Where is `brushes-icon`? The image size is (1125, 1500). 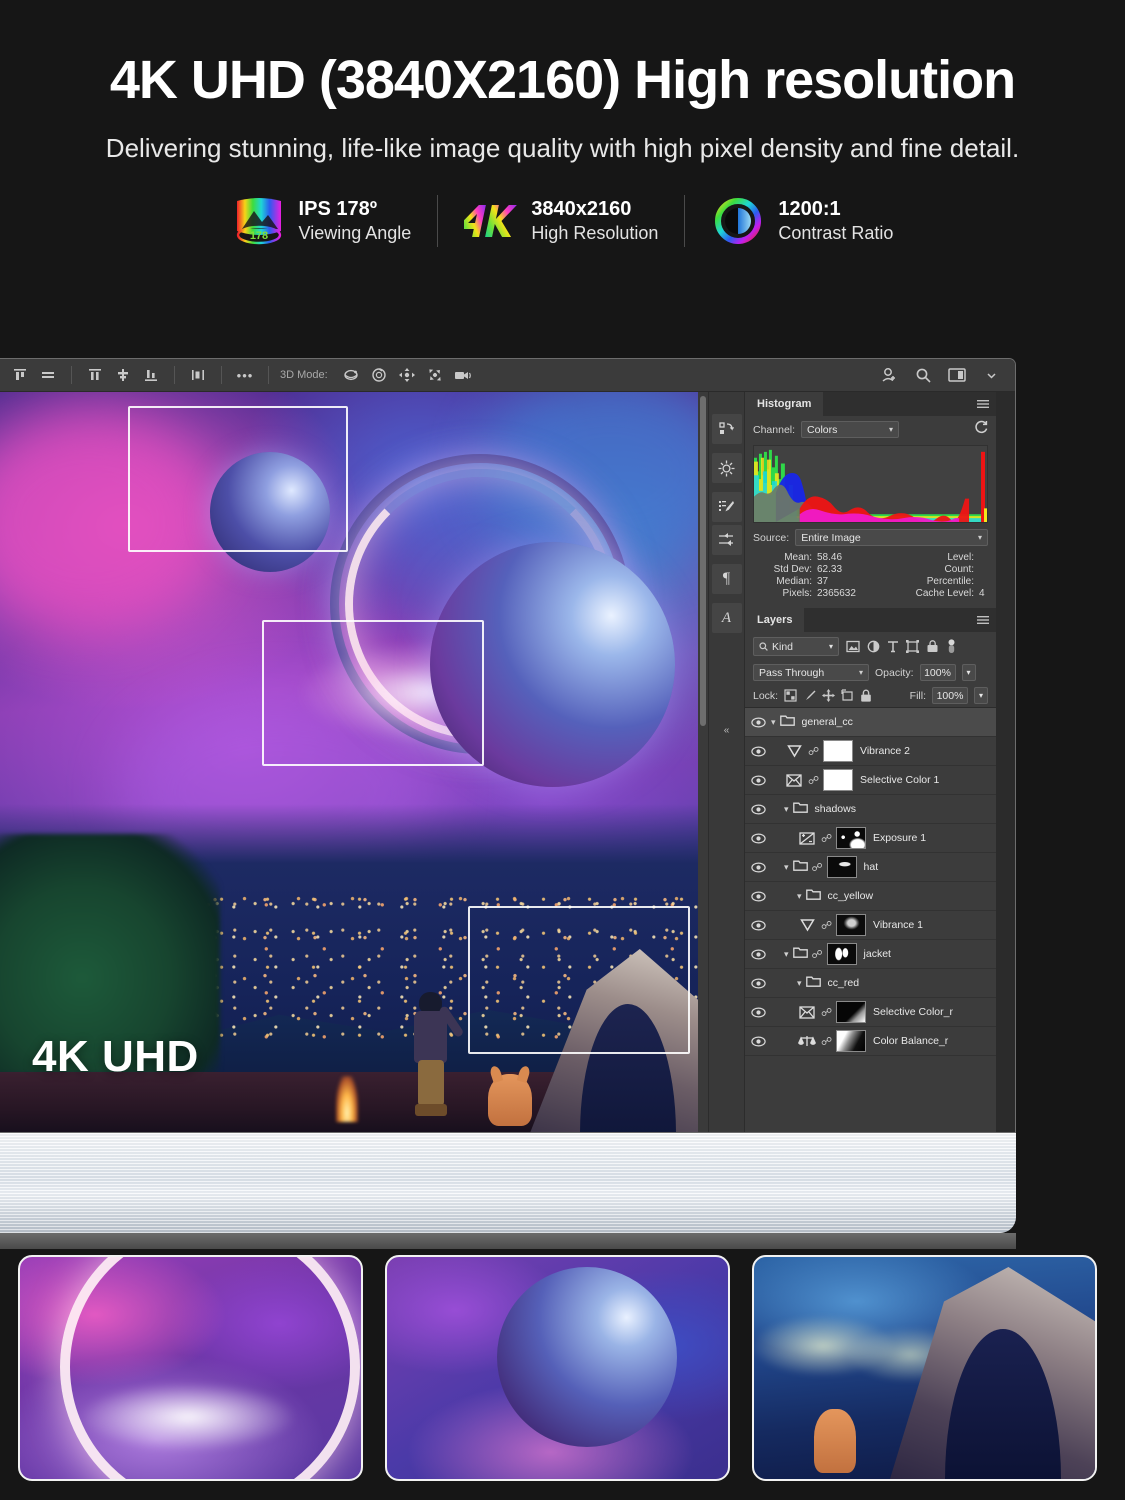 brushes-icon is located at coordinates (726, 507).